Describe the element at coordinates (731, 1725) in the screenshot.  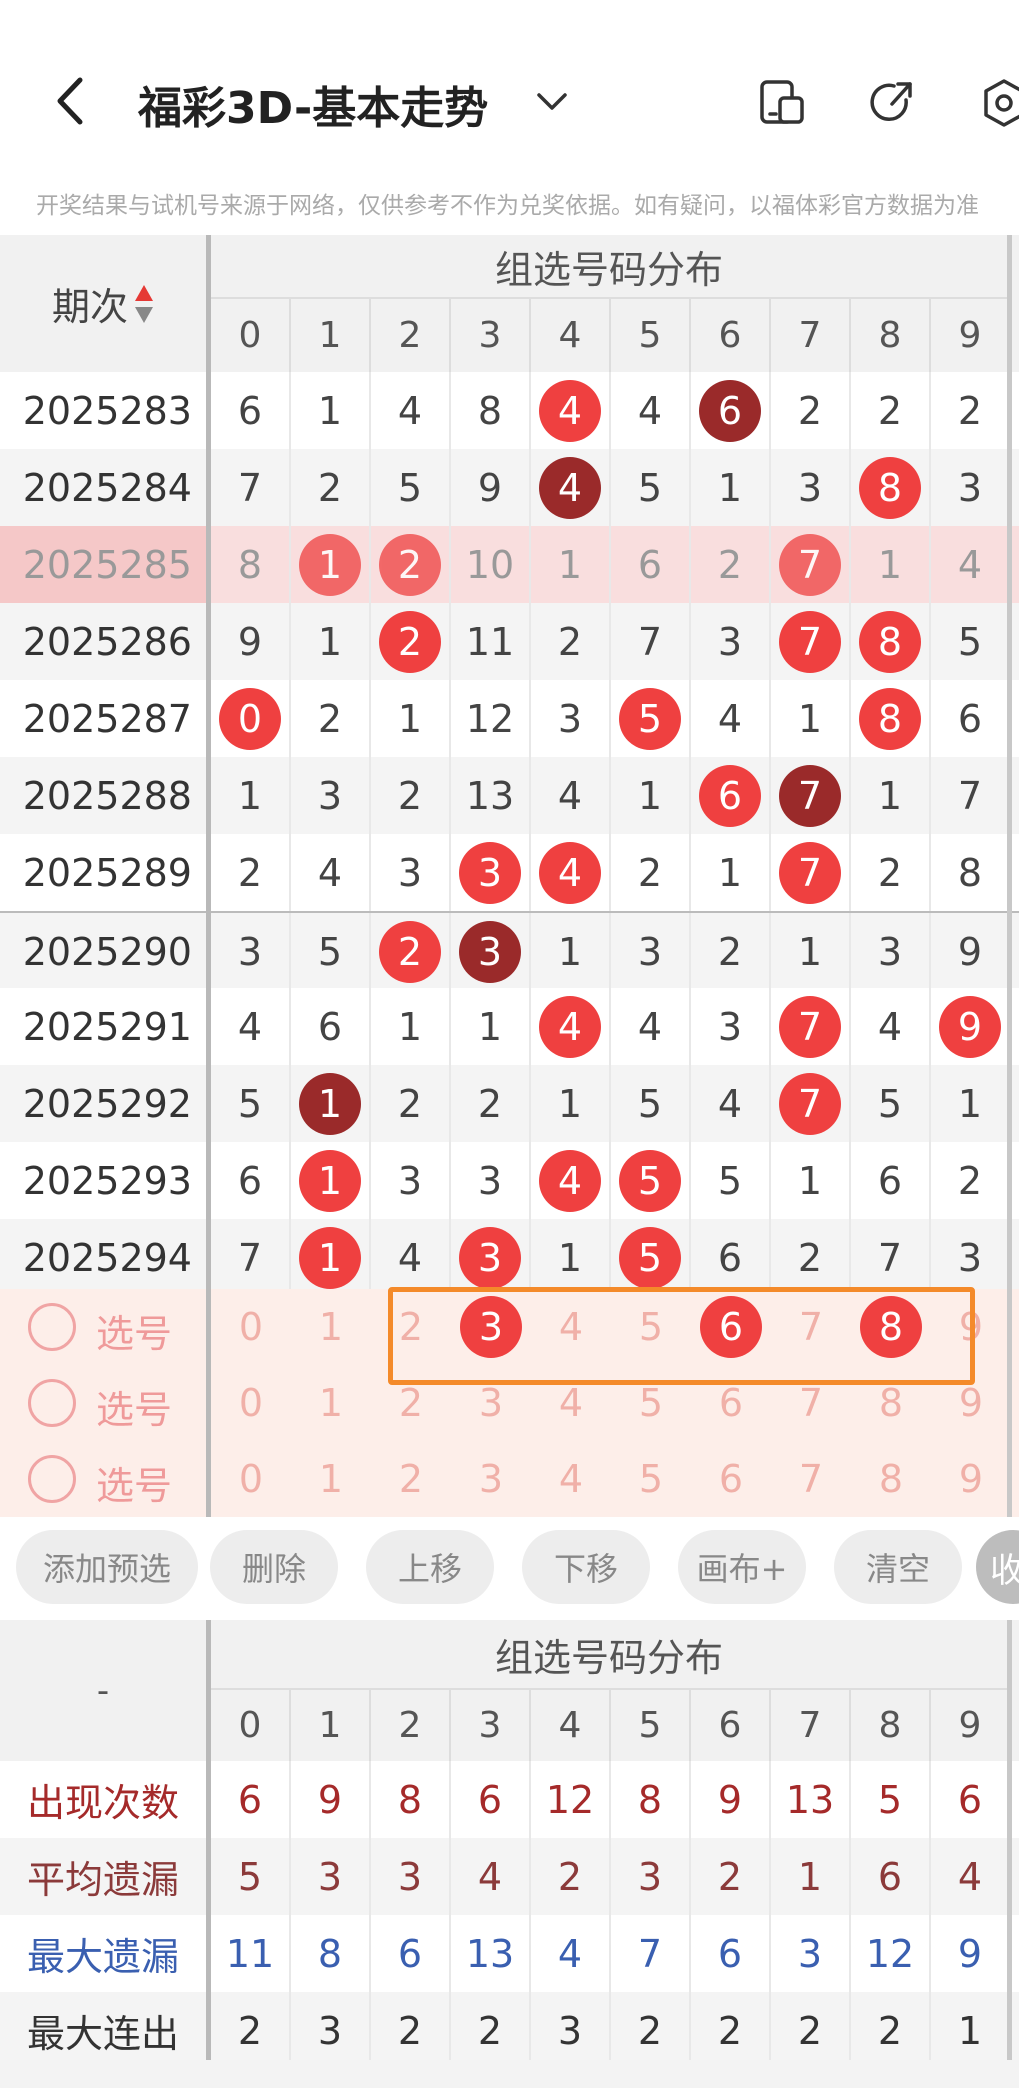
I see `stats-digit-6: 6` at that location.